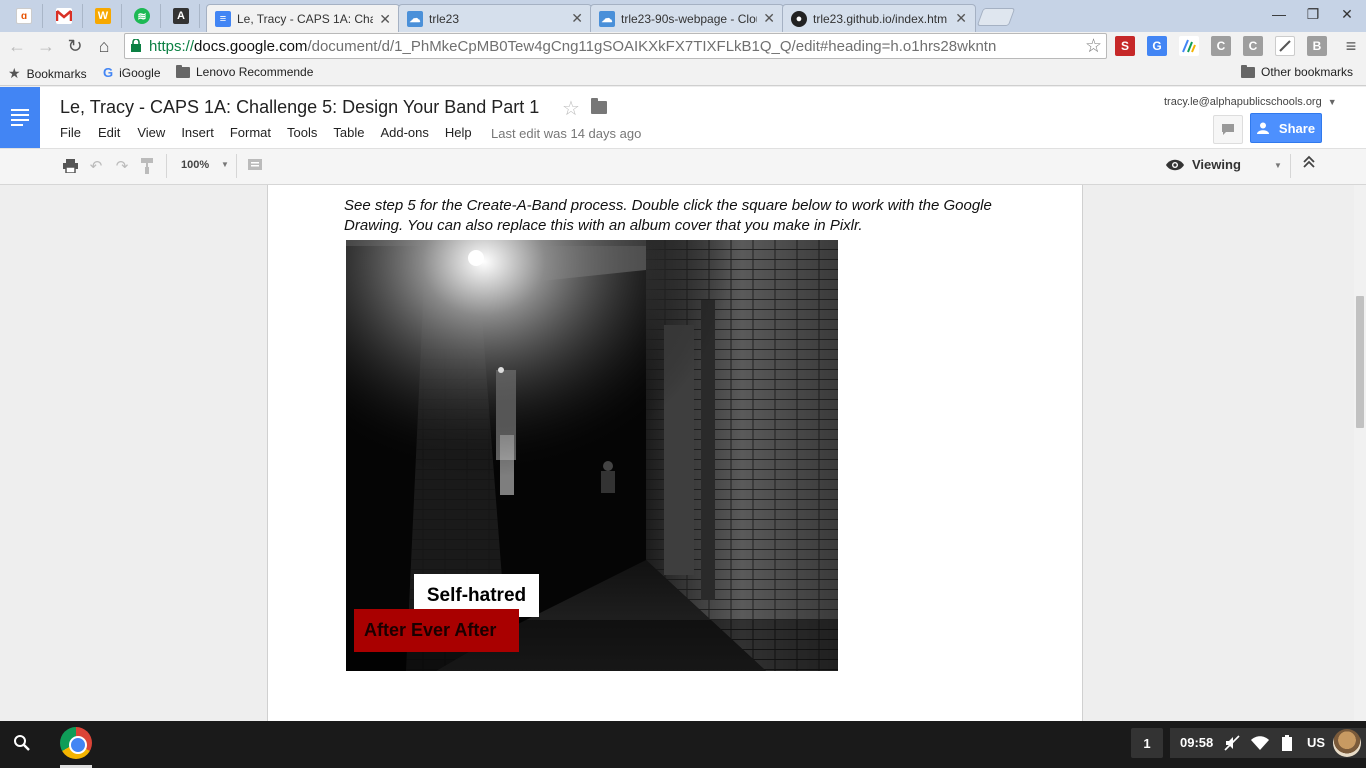 Image resolution: width=1366 pixels, height=768 pixels. I want to click on lock-icon, so click(136, 45).